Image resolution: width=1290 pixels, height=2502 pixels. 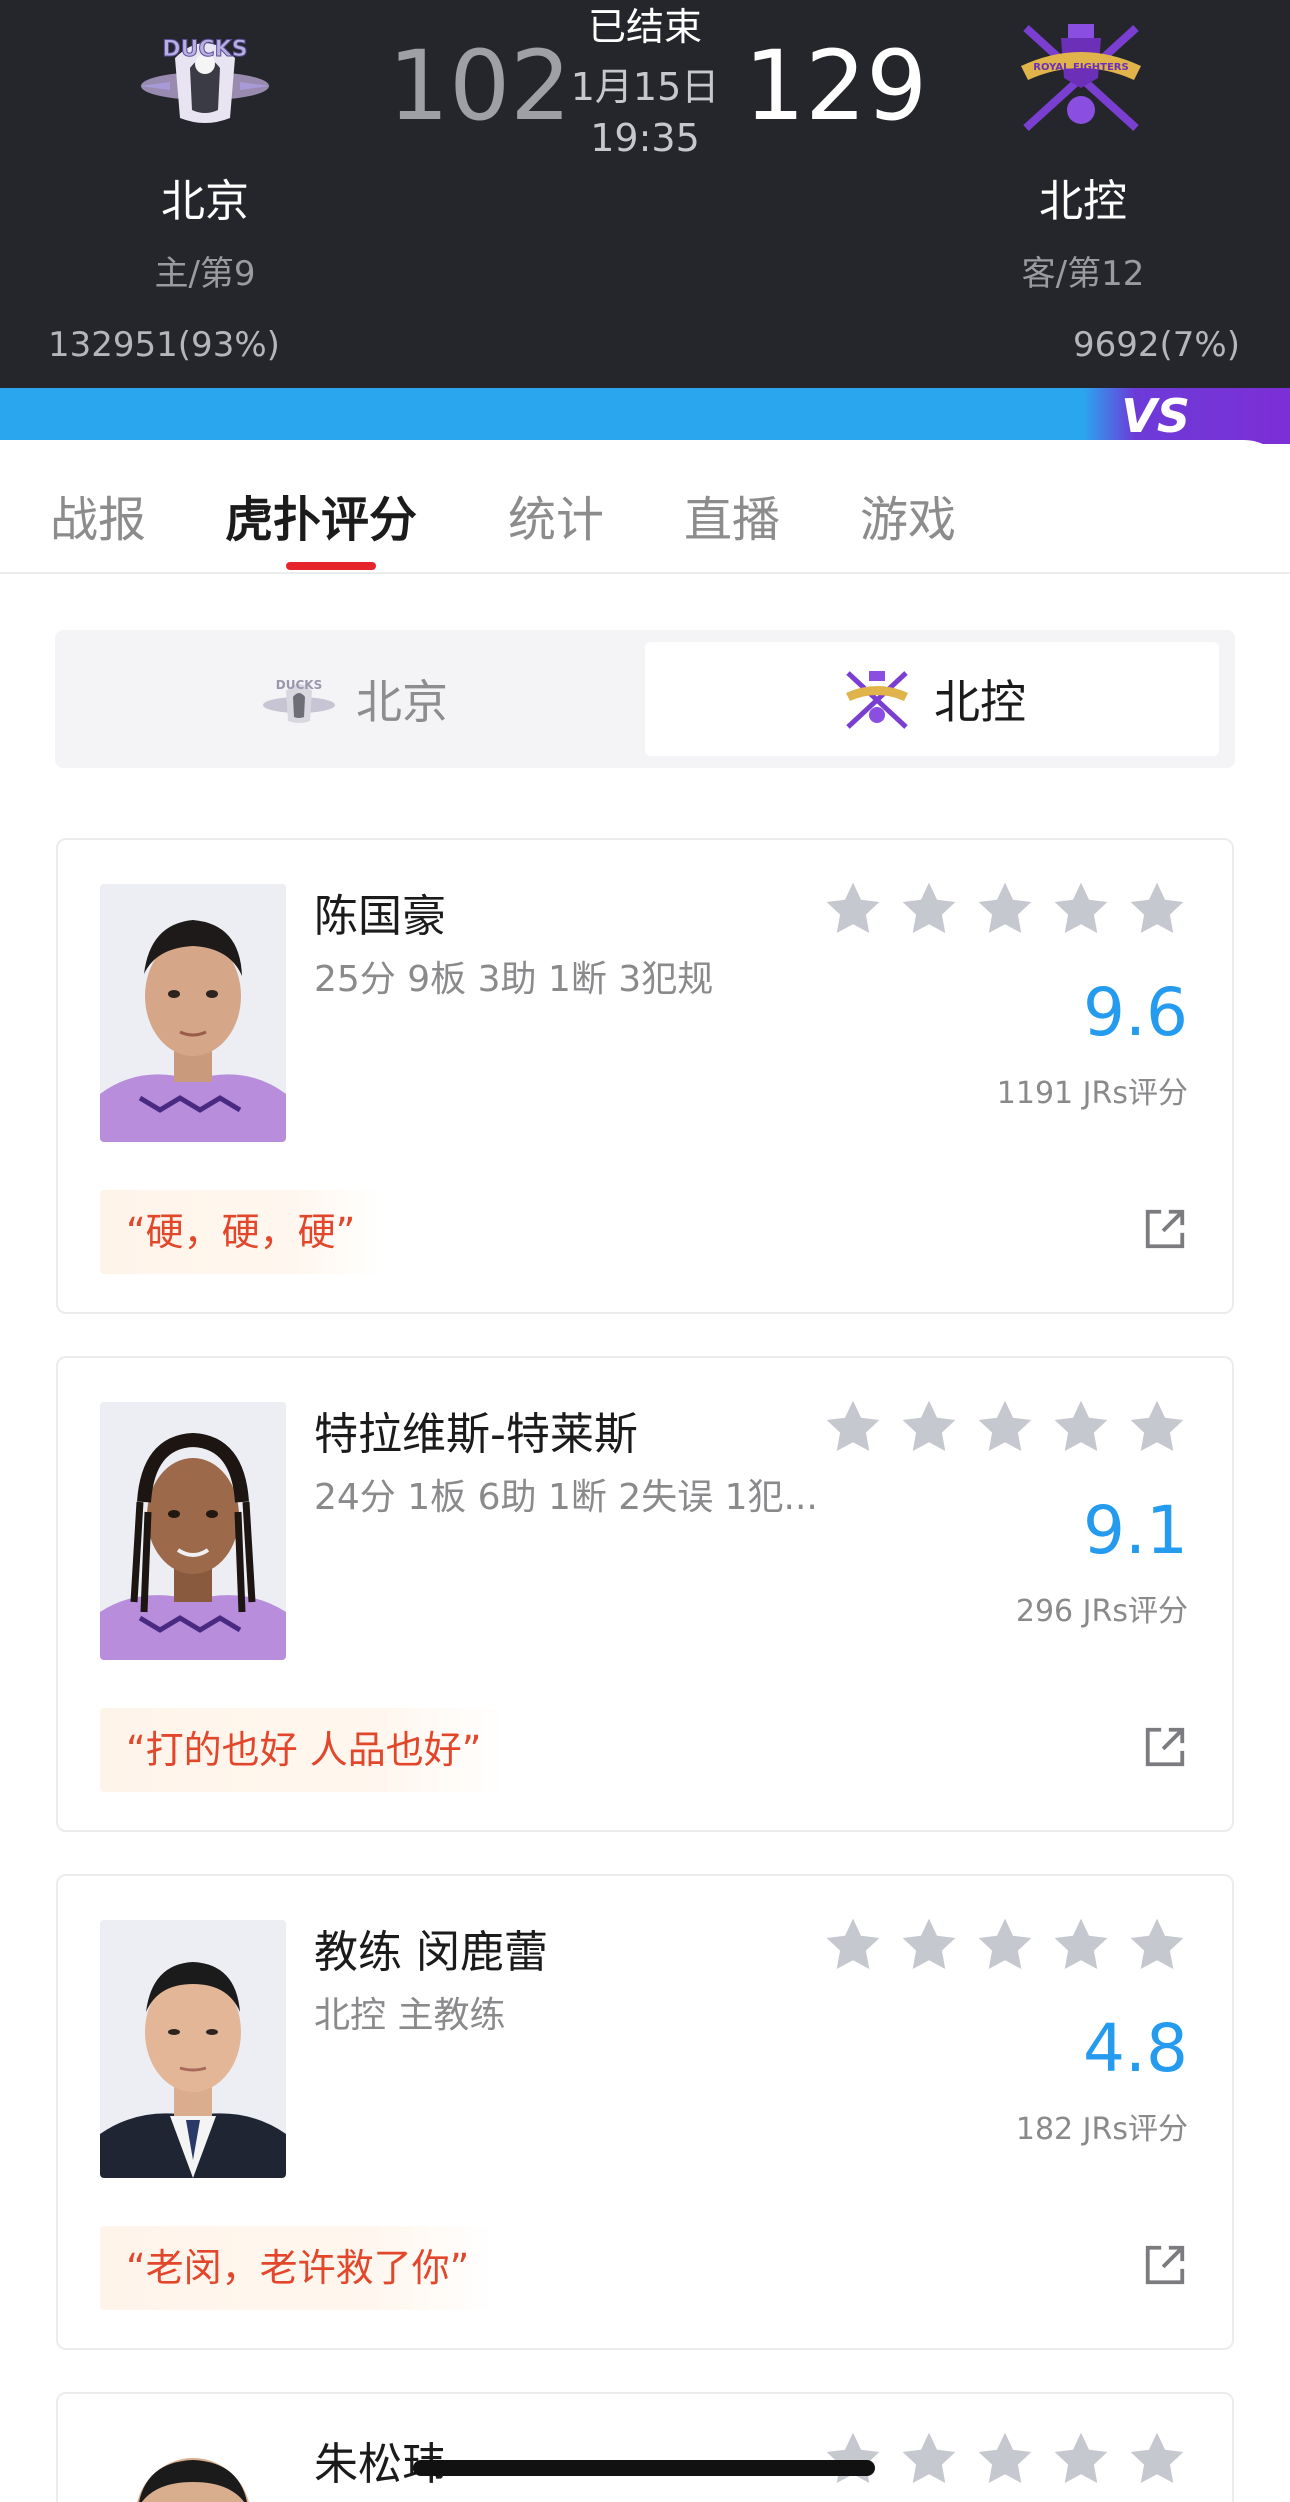 I want to click on team-switcher: DUCKS 北京 北控, so click(x=645, y=699).